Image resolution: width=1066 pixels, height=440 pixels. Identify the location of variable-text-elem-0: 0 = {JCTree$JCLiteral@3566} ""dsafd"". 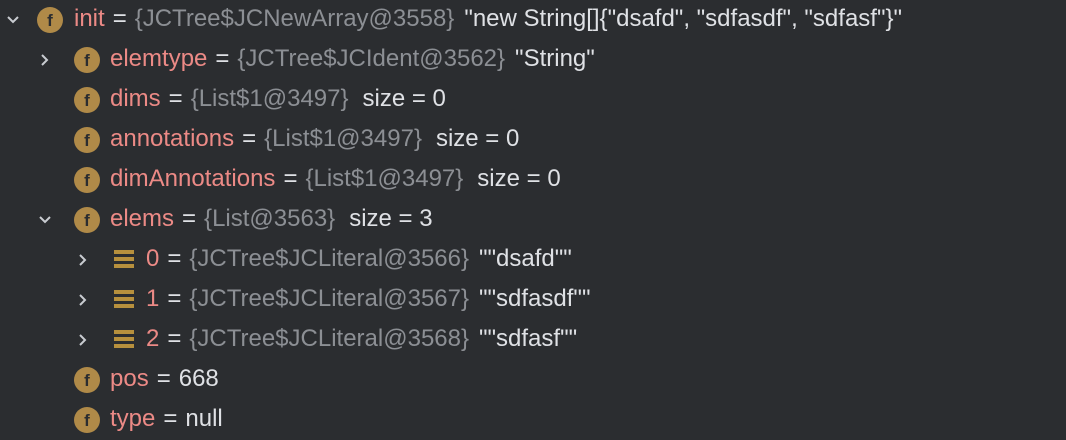
(359, 259).